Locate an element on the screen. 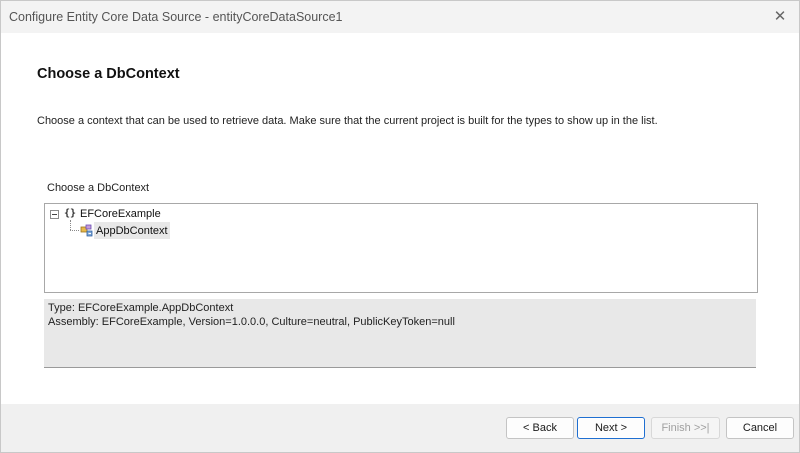 The height and width of the screenshot is (453, 800). type-info: Type: EFCoreExample.AppDbContext is located at coordinates (141, 308).